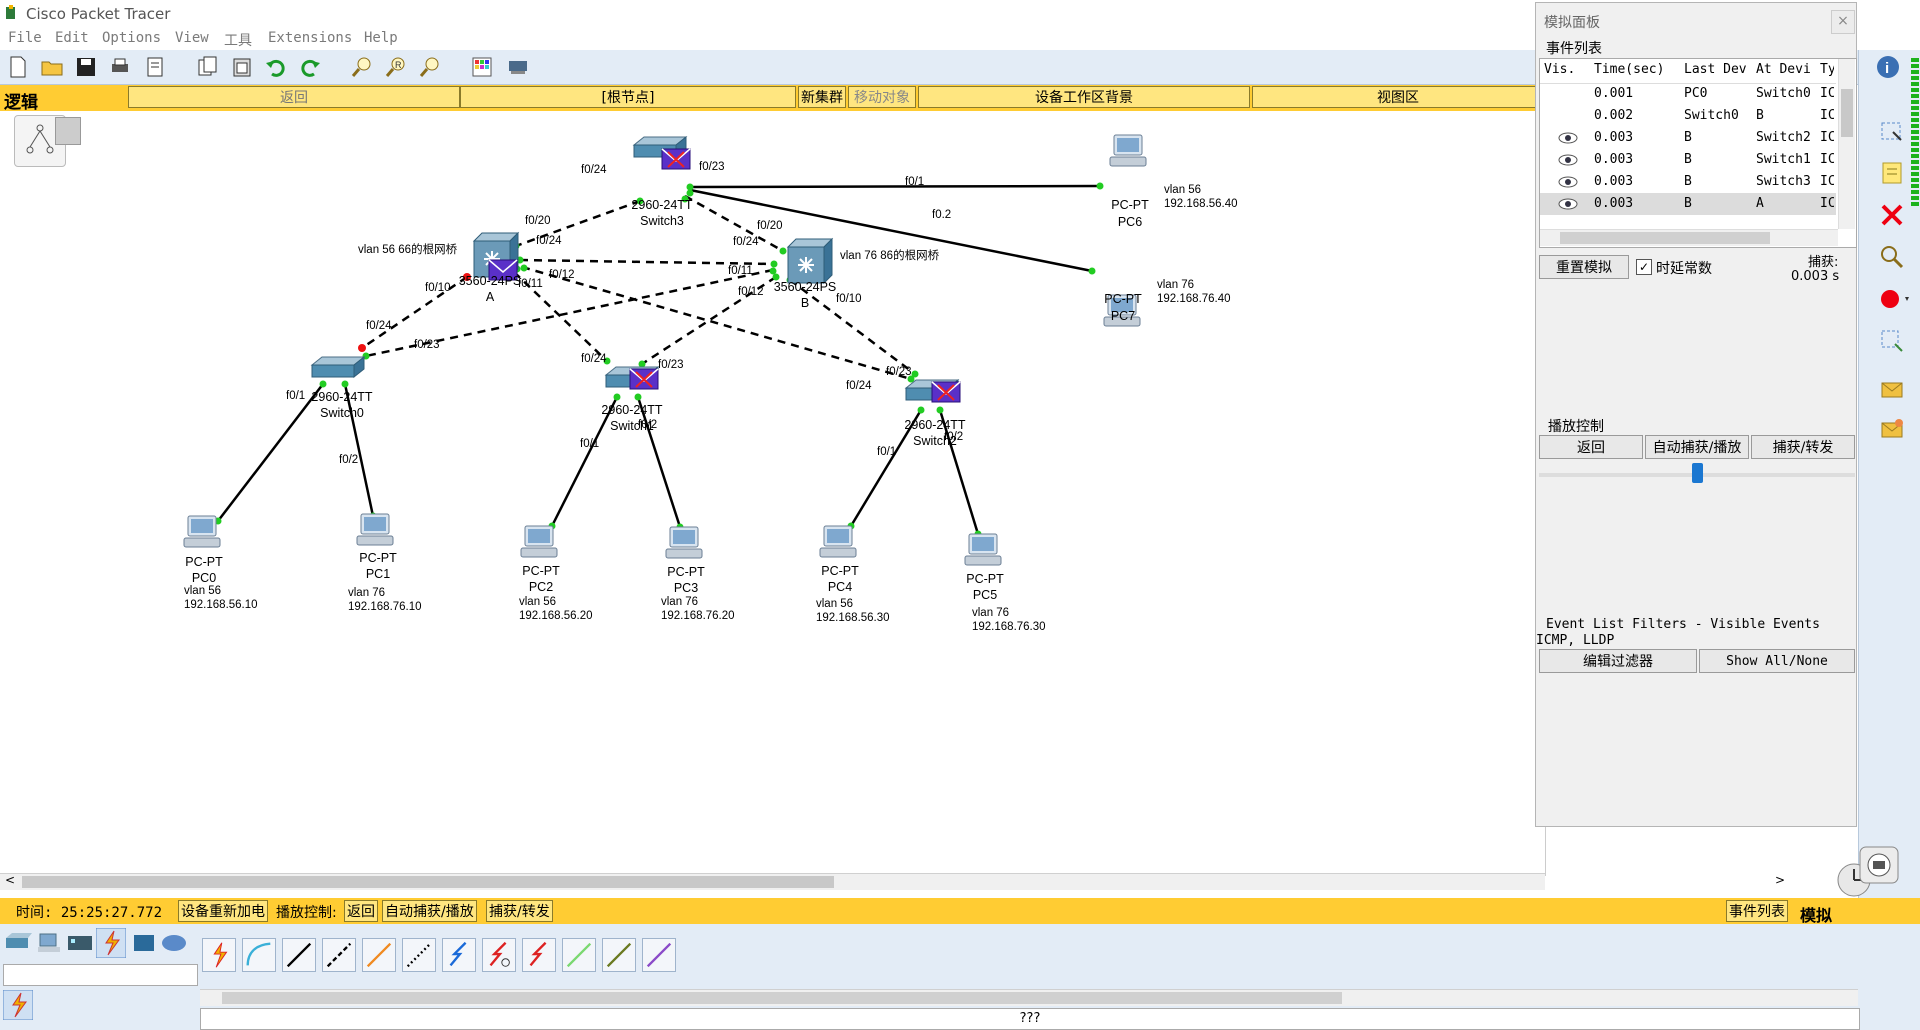  Describe the element at coordinates (1688, 182) in the screenshot. I see `event-row: 0.003 B Switch3 IC` at that location.